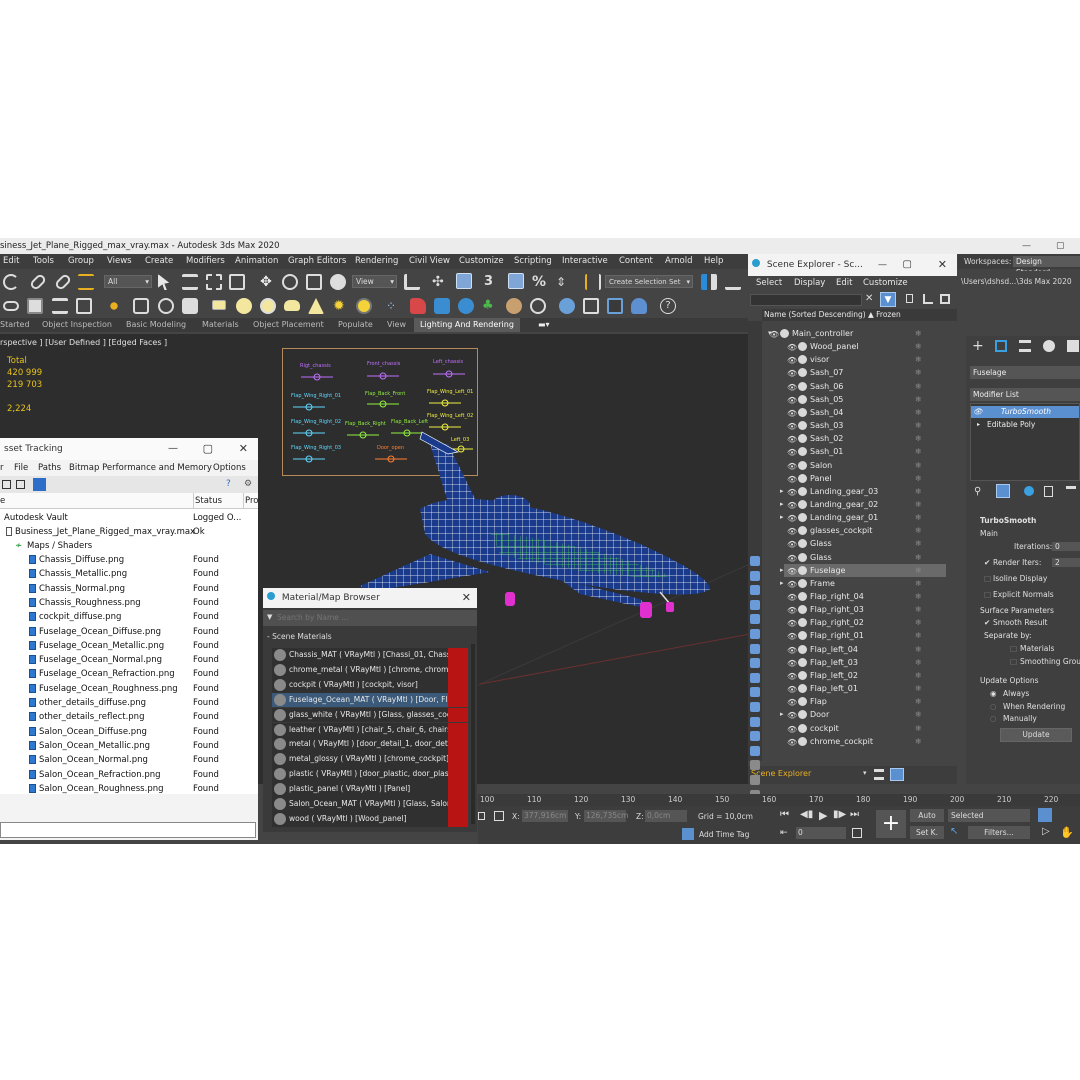 This screenshot has height=1080, width=1080. I want to click on at-map-row: Chassis_Roughness.png Found, so click(129, 603).